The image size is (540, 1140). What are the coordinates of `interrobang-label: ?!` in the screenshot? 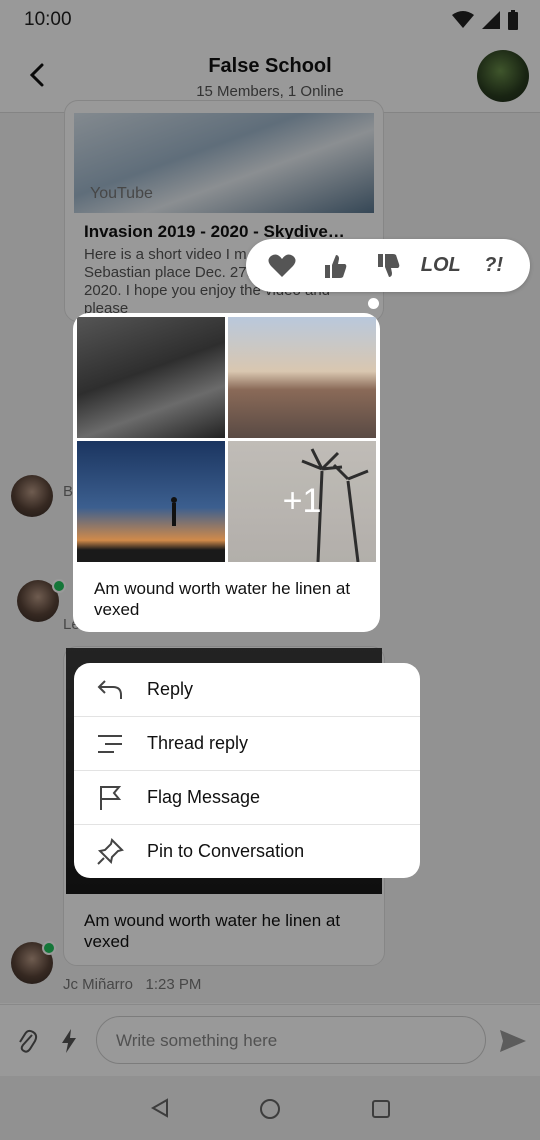 It's located at (494, 265).